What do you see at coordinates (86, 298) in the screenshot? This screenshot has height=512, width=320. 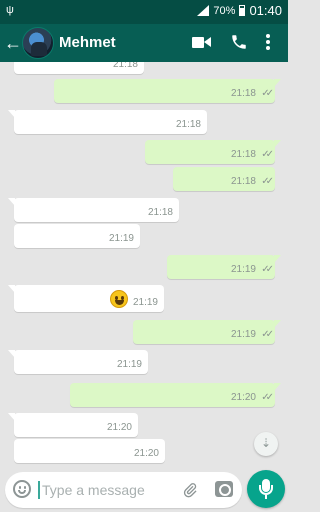 I see `message-incoming-emoji: 21:19` at bounding box center [86, 298].